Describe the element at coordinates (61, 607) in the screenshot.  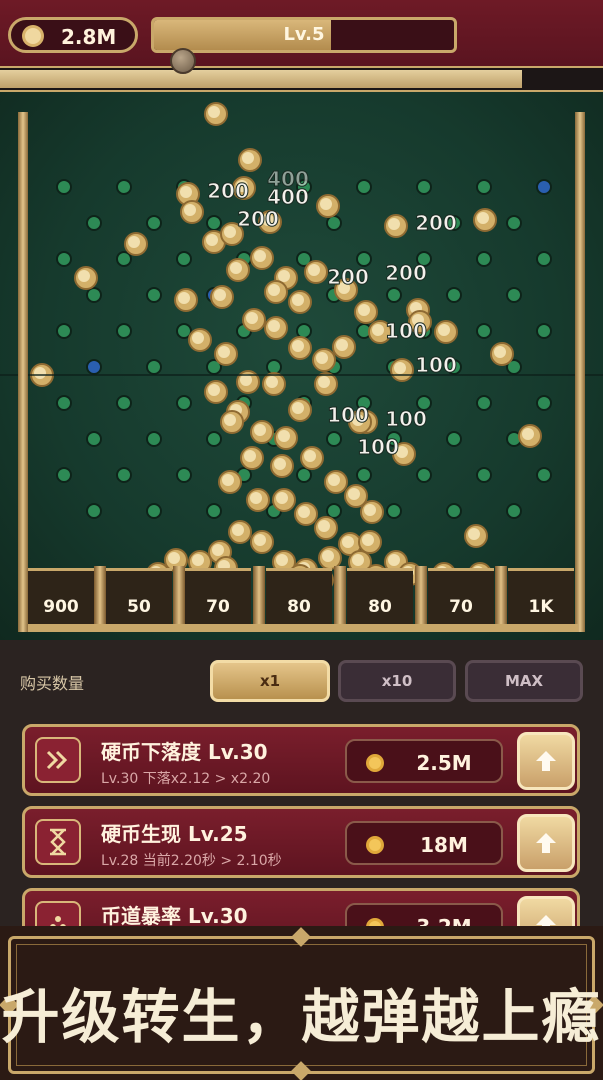
I see `bucket-value: 900` at that location.